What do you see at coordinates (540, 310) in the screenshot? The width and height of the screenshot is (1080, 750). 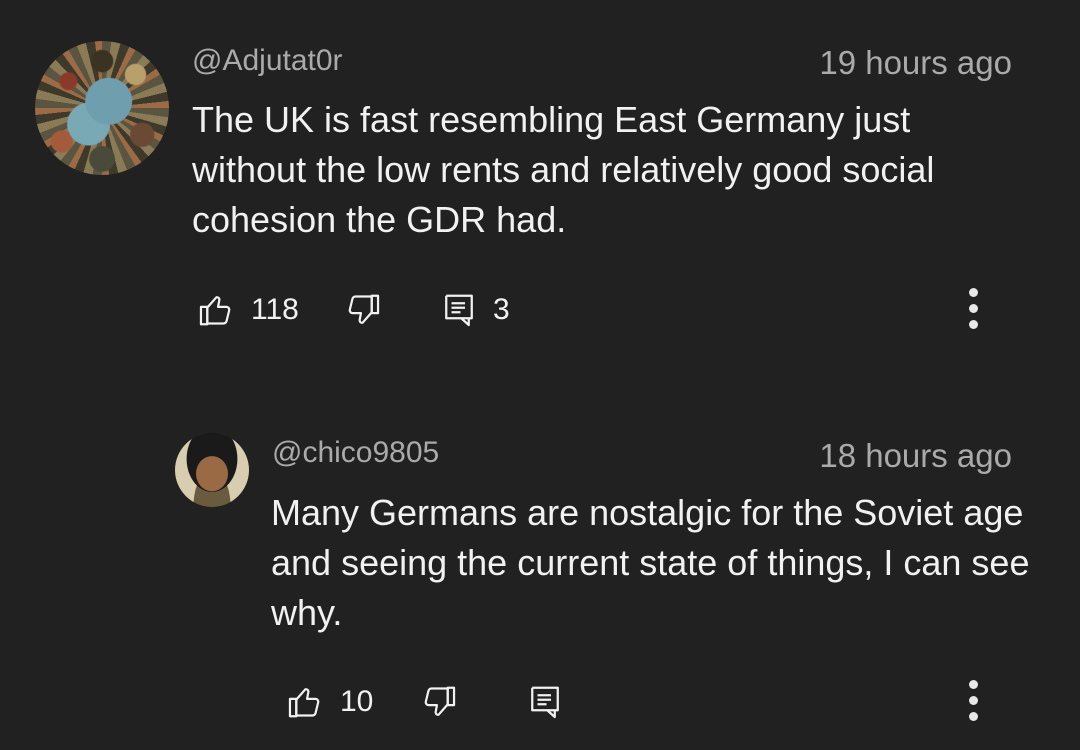 I see `comment-actions: 118 3` at bounding box center [540, 310].